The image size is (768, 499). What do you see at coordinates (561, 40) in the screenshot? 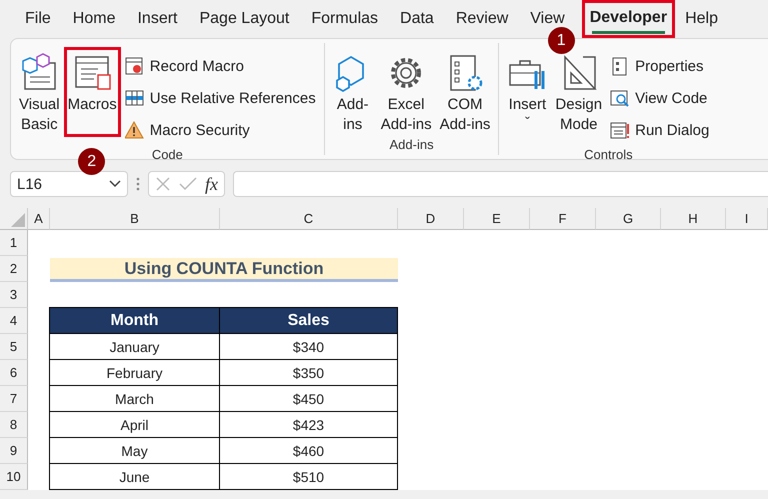
I see `step-number-badge: 1` at bounding box center [561, 40].